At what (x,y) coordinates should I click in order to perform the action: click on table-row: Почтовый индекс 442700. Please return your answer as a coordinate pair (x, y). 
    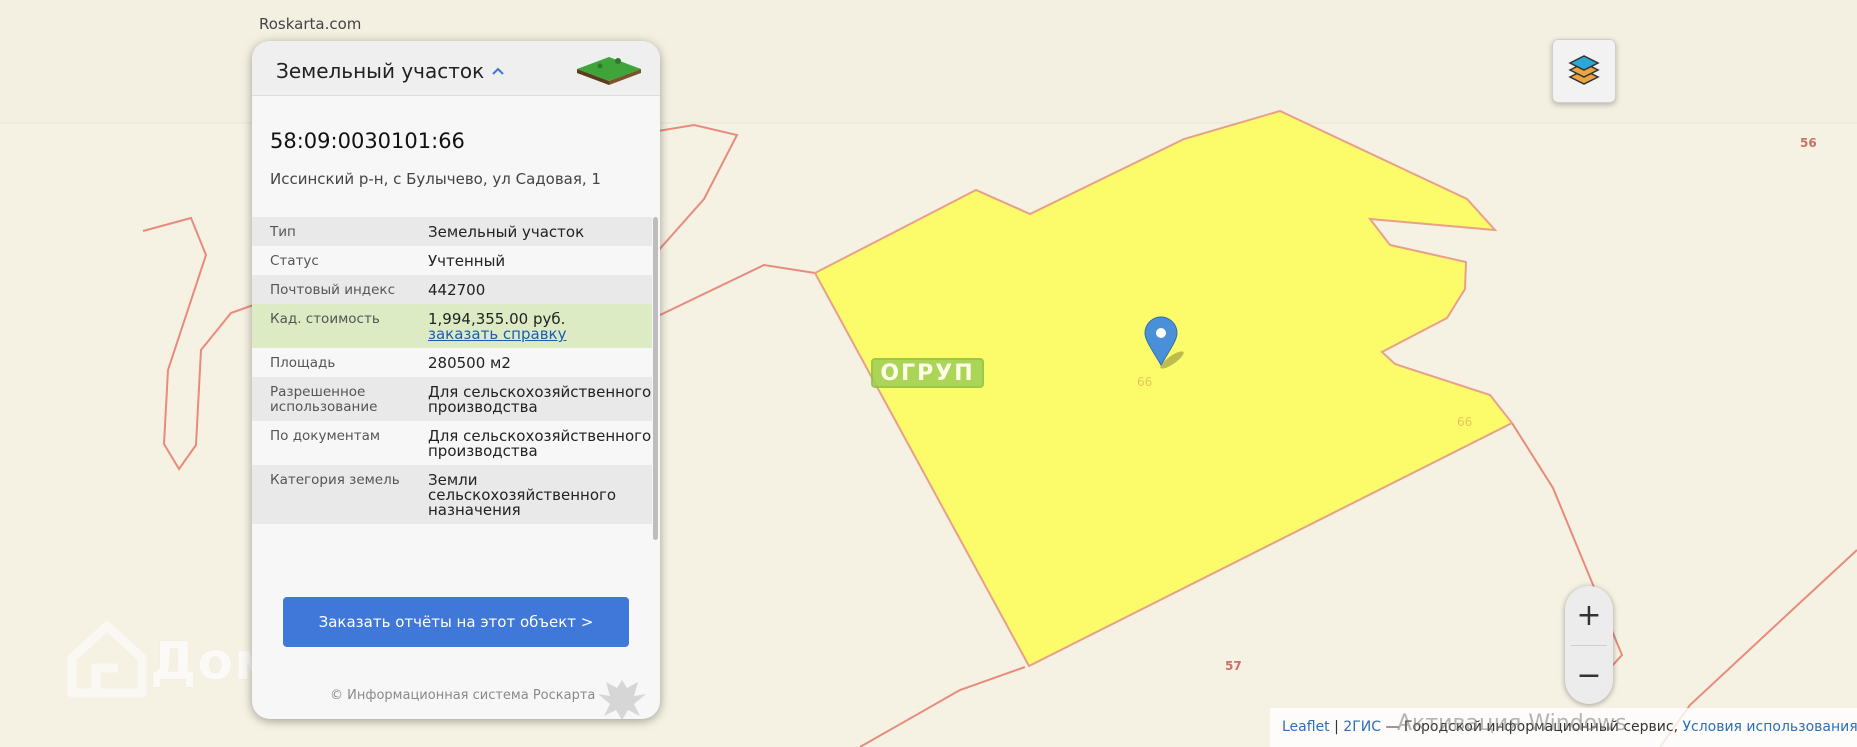
    Looking at the image, I should click on (452, 289).